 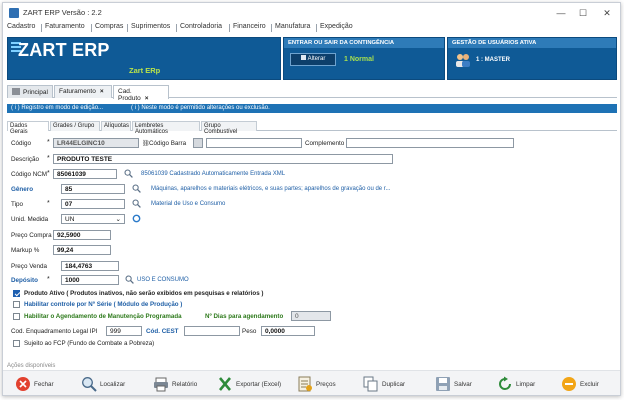 What do you see at coordinates (254, 143) in the screenshot?
I see `codigo-barra-field` at bounding box center [254, 143].